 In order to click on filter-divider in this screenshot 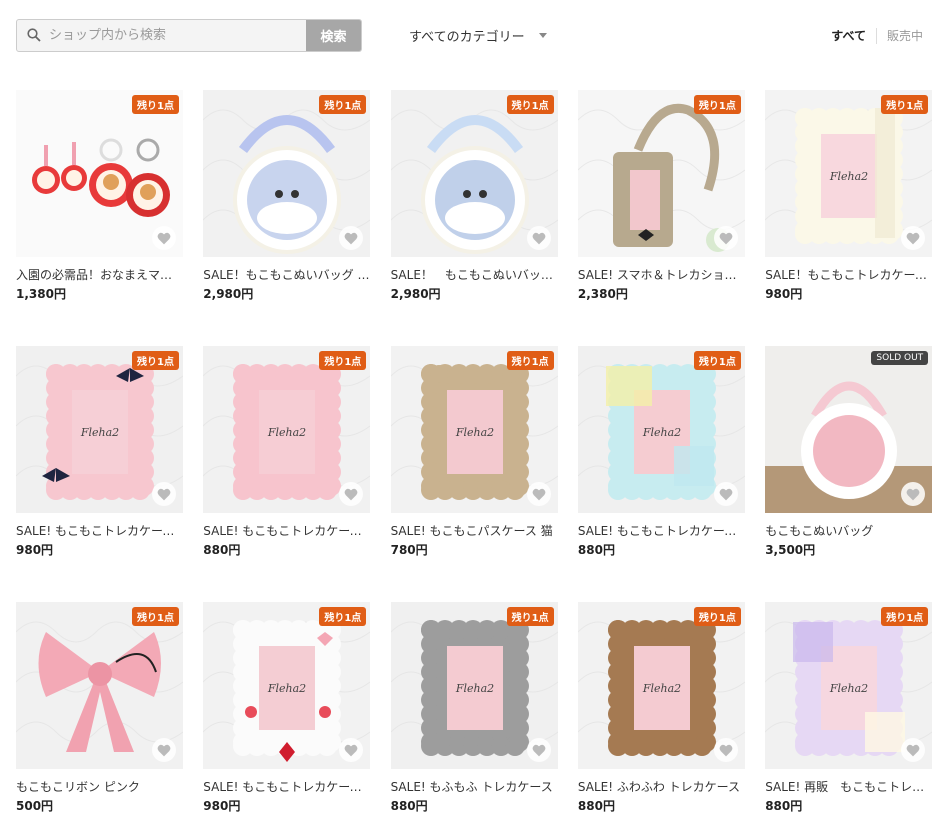, I will do `click(876, 35)`.